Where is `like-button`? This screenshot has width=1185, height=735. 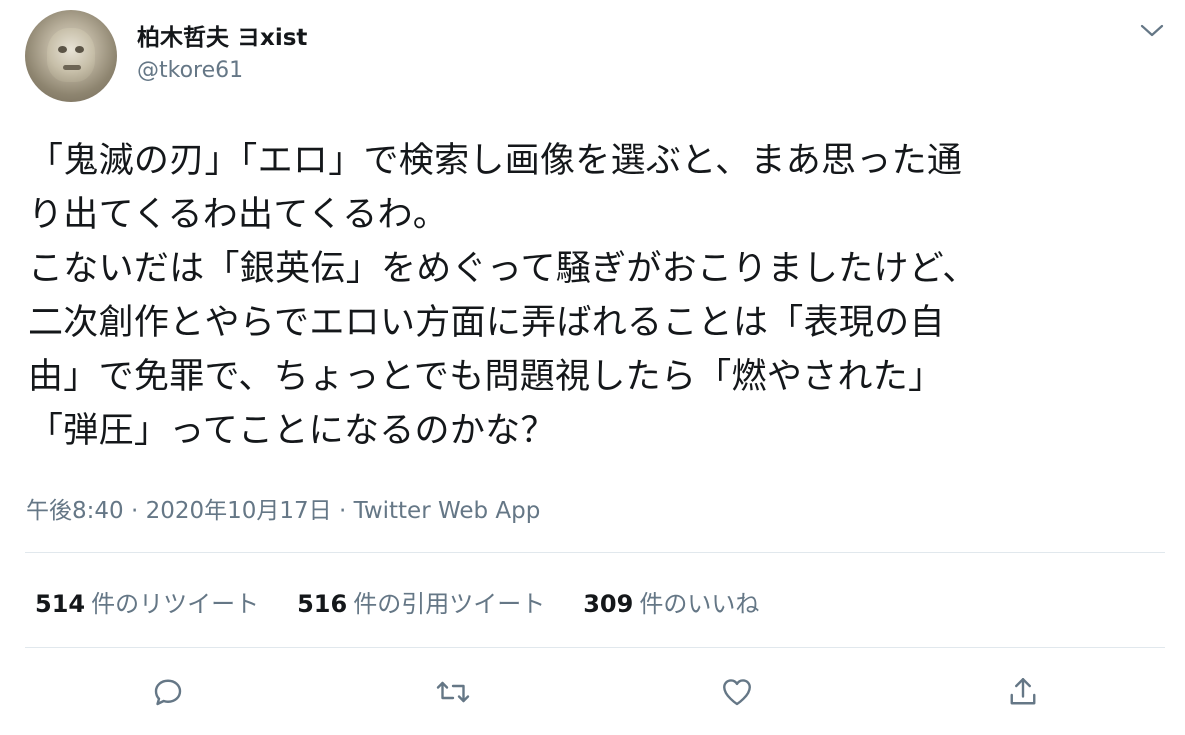
like-button is located at coordinates (737, 692).